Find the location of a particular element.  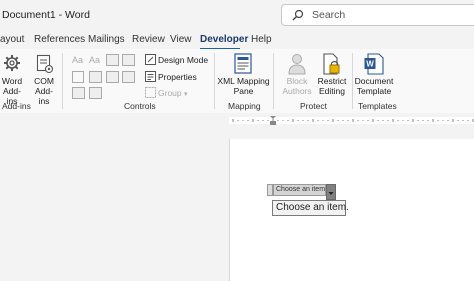

content-control-dropdown-button is located at coordinates (331, 192).